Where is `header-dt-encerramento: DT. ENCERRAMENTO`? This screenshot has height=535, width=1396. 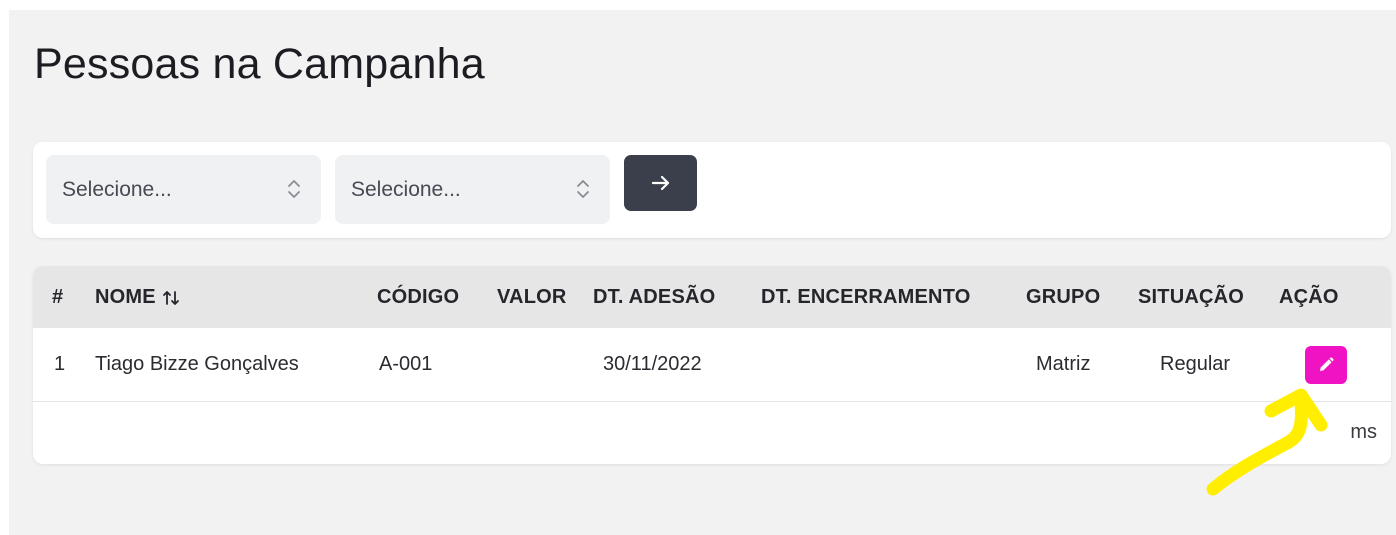
header-dt-encerramento: DT. ENCERRAMENTO is located at coordinates (866, 297).